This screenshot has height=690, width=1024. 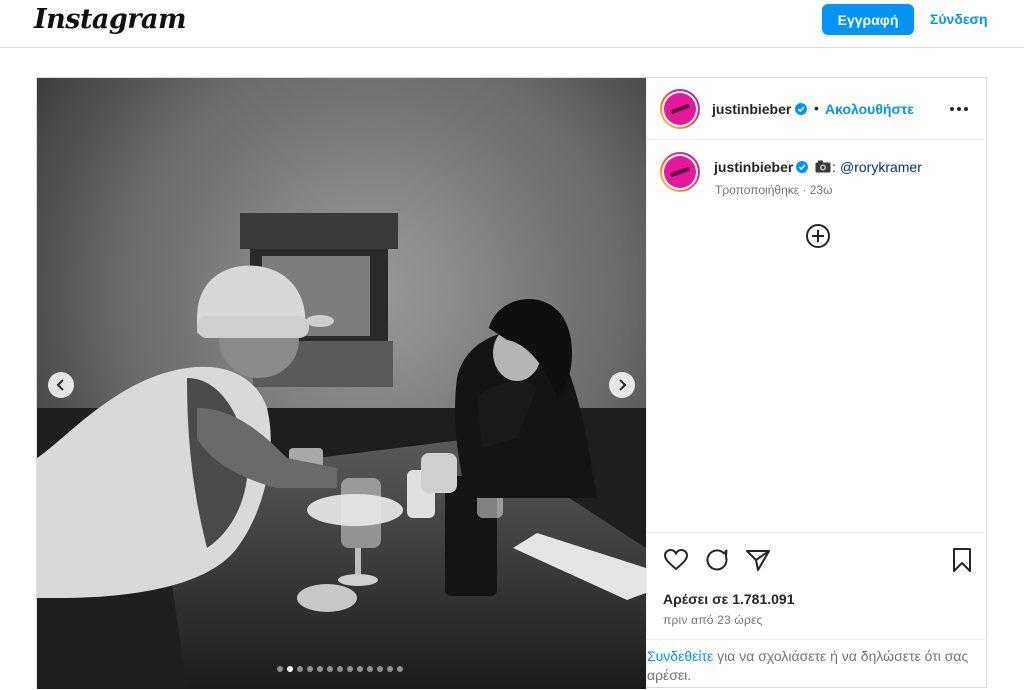 What do you see at coordinates (680, 109) in the screenshot?
I see `author-avatar` at bounding box center [680, 109].